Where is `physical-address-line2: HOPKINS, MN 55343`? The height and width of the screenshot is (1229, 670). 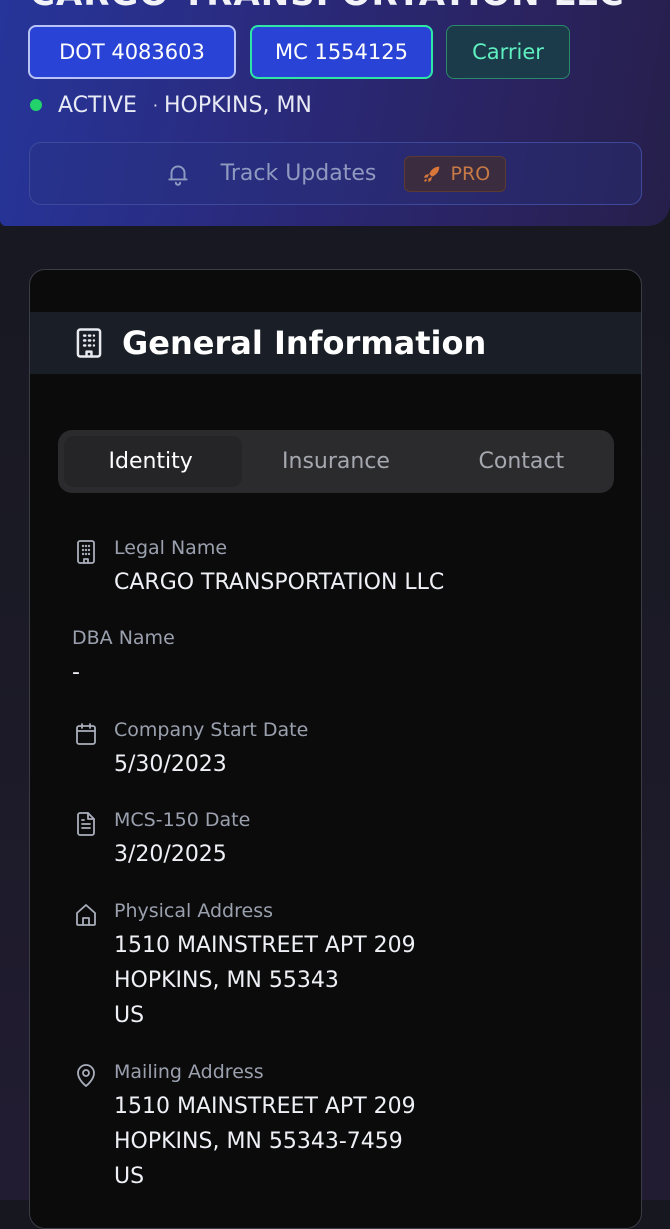
physical-address-line2: HOPKINS, MN 55343 is located at coordinates (226, 980).